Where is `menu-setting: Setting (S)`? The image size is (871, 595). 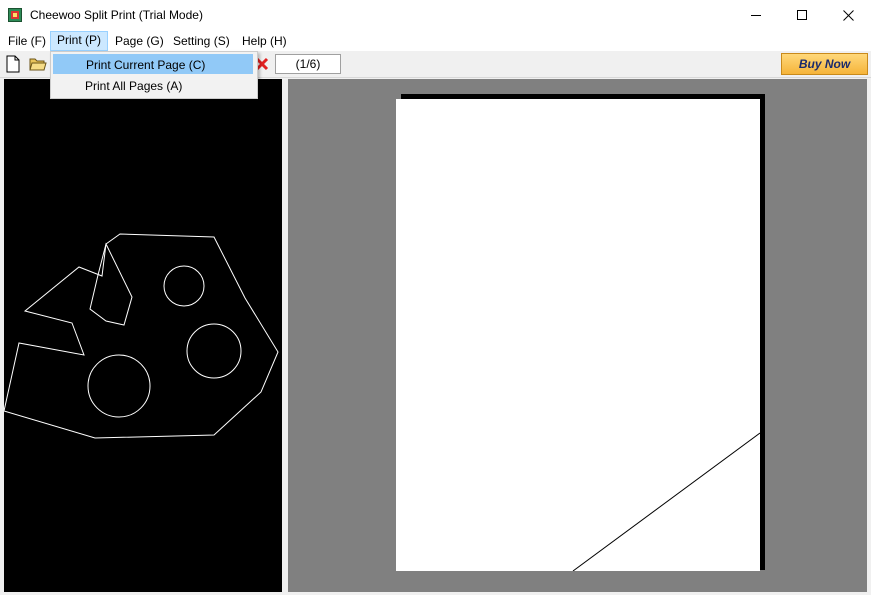 menu-setting: Setting (S) is located at coordinates (201, 41).